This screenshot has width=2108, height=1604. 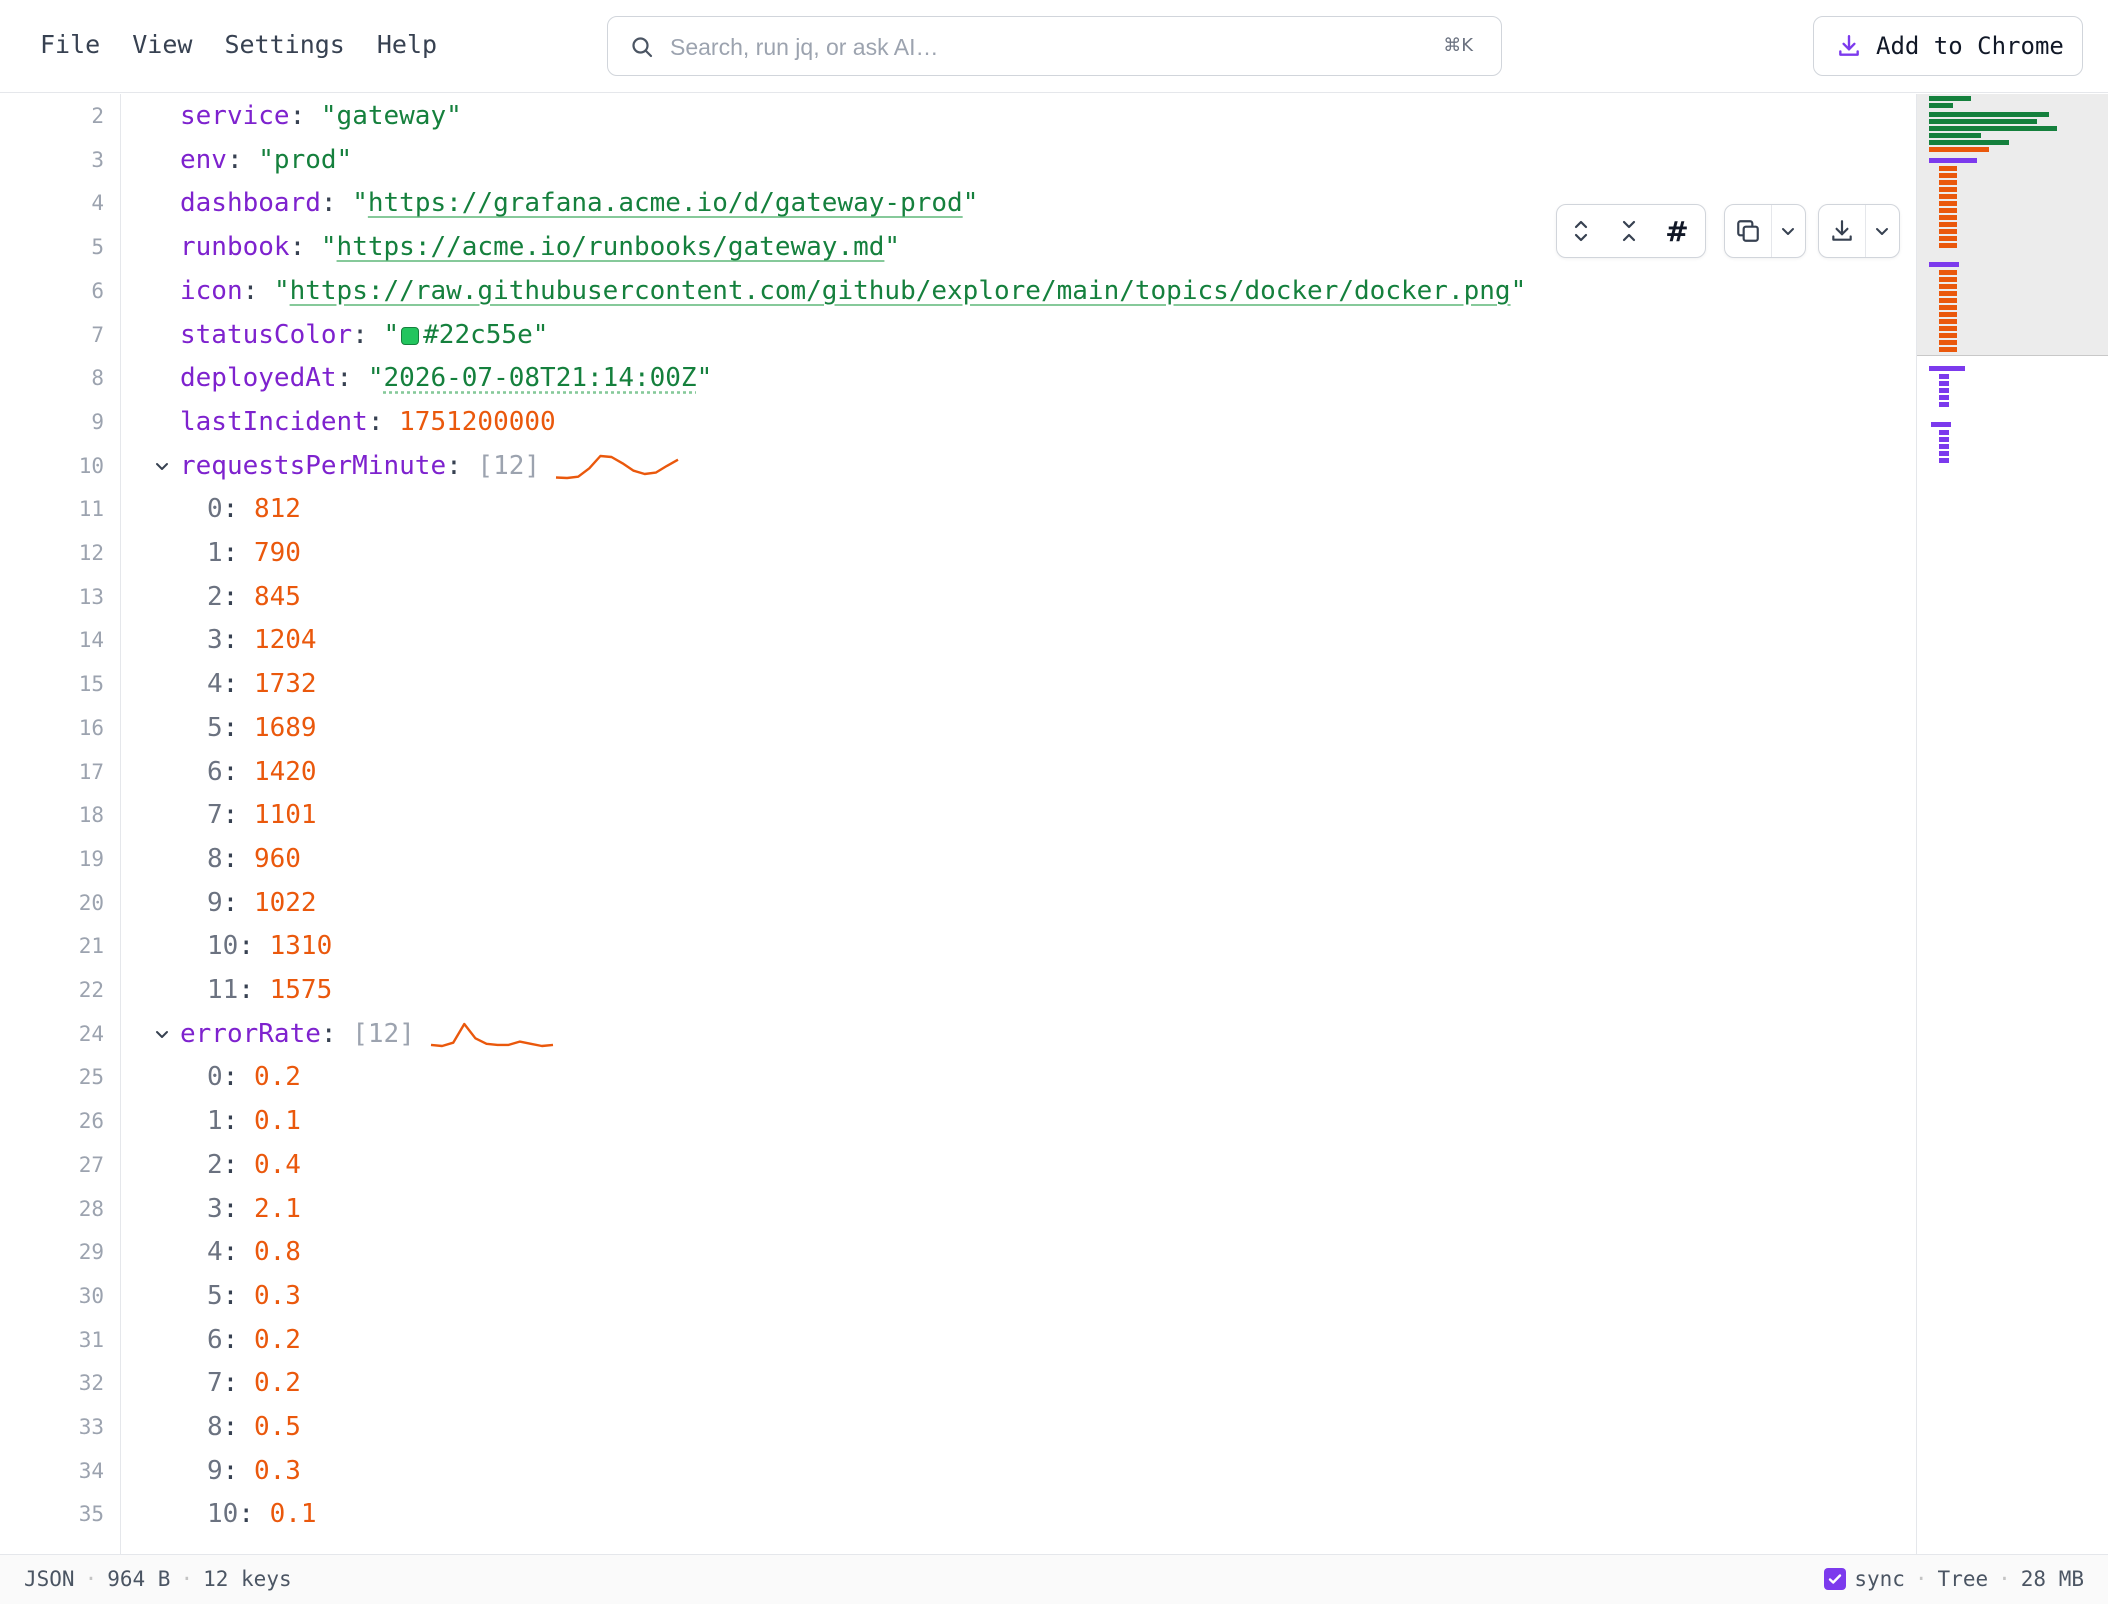 I want to click on code-line: 2 service: "gateway", so click(x=958, y=116).